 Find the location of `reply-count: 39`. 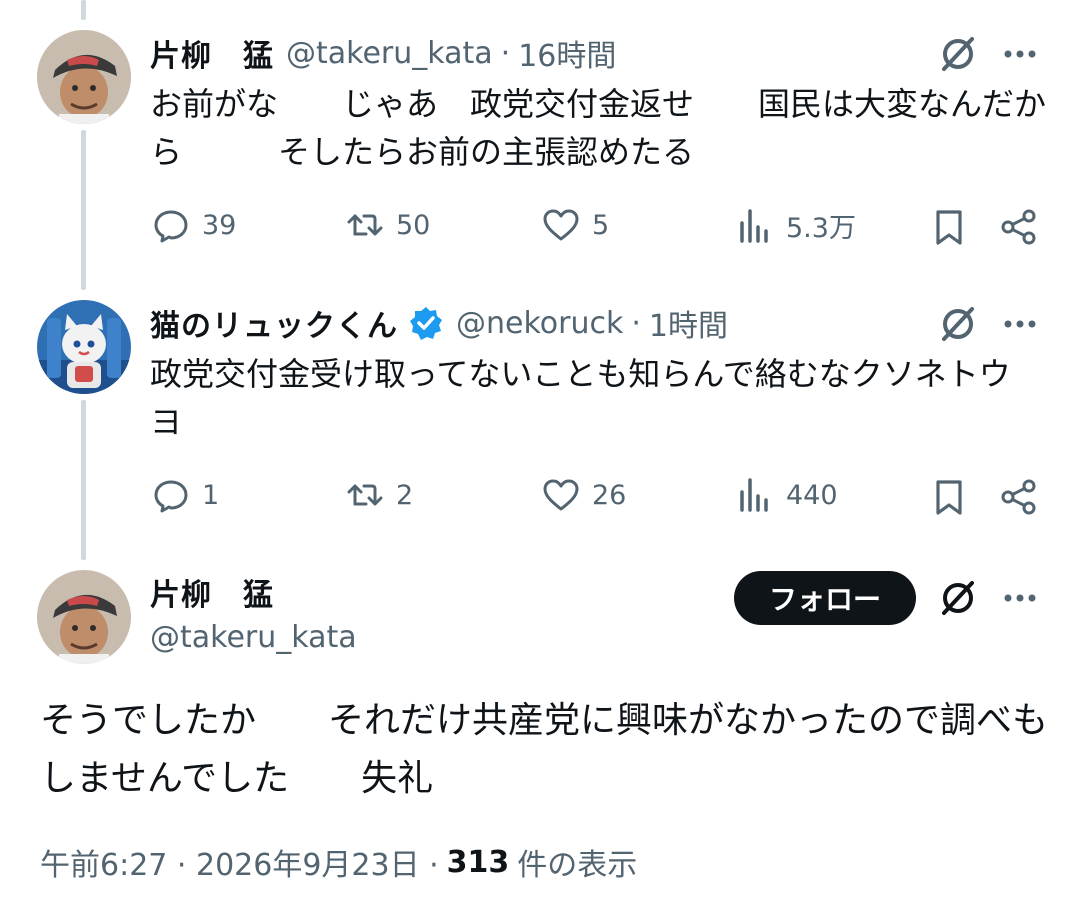

reply-count: 39 is located at coordinates (219, 225).